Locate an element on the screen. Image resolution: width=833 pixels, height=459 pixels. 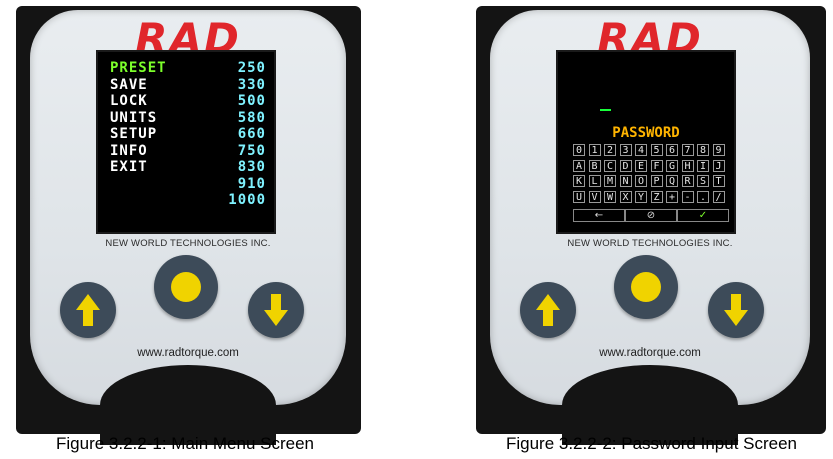
keyboard-key: Y is located at coordinates (641, 196).